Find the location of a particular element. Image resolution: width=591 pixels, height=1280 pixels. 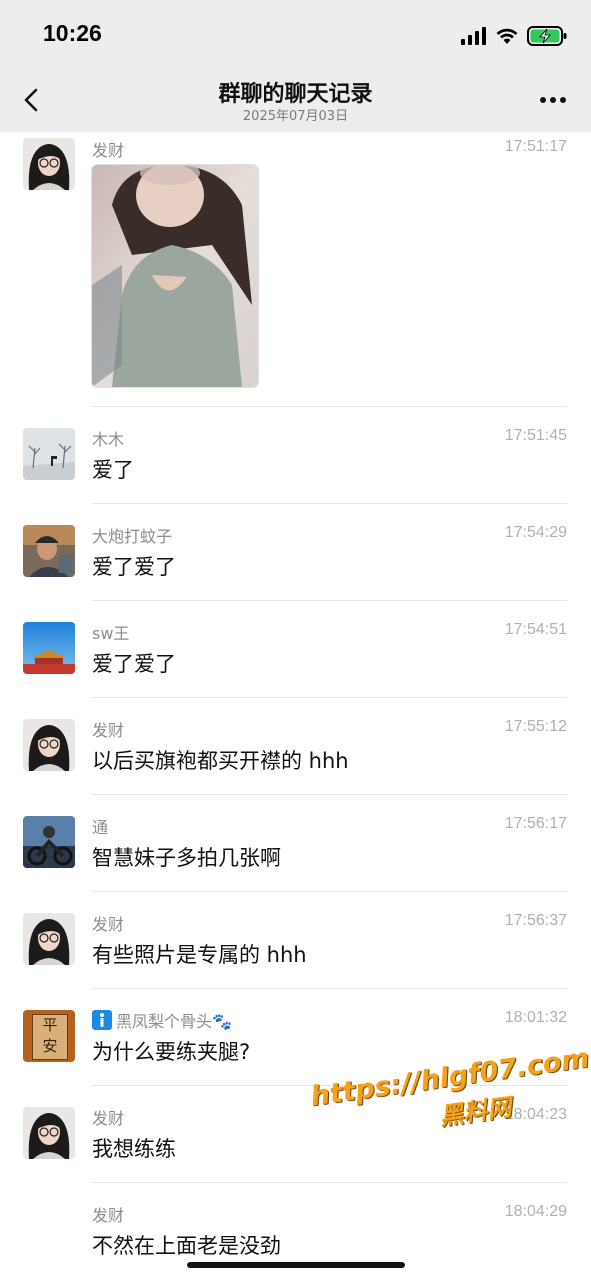

message-time: 17:51:17 is located at coordinates (535, 146).